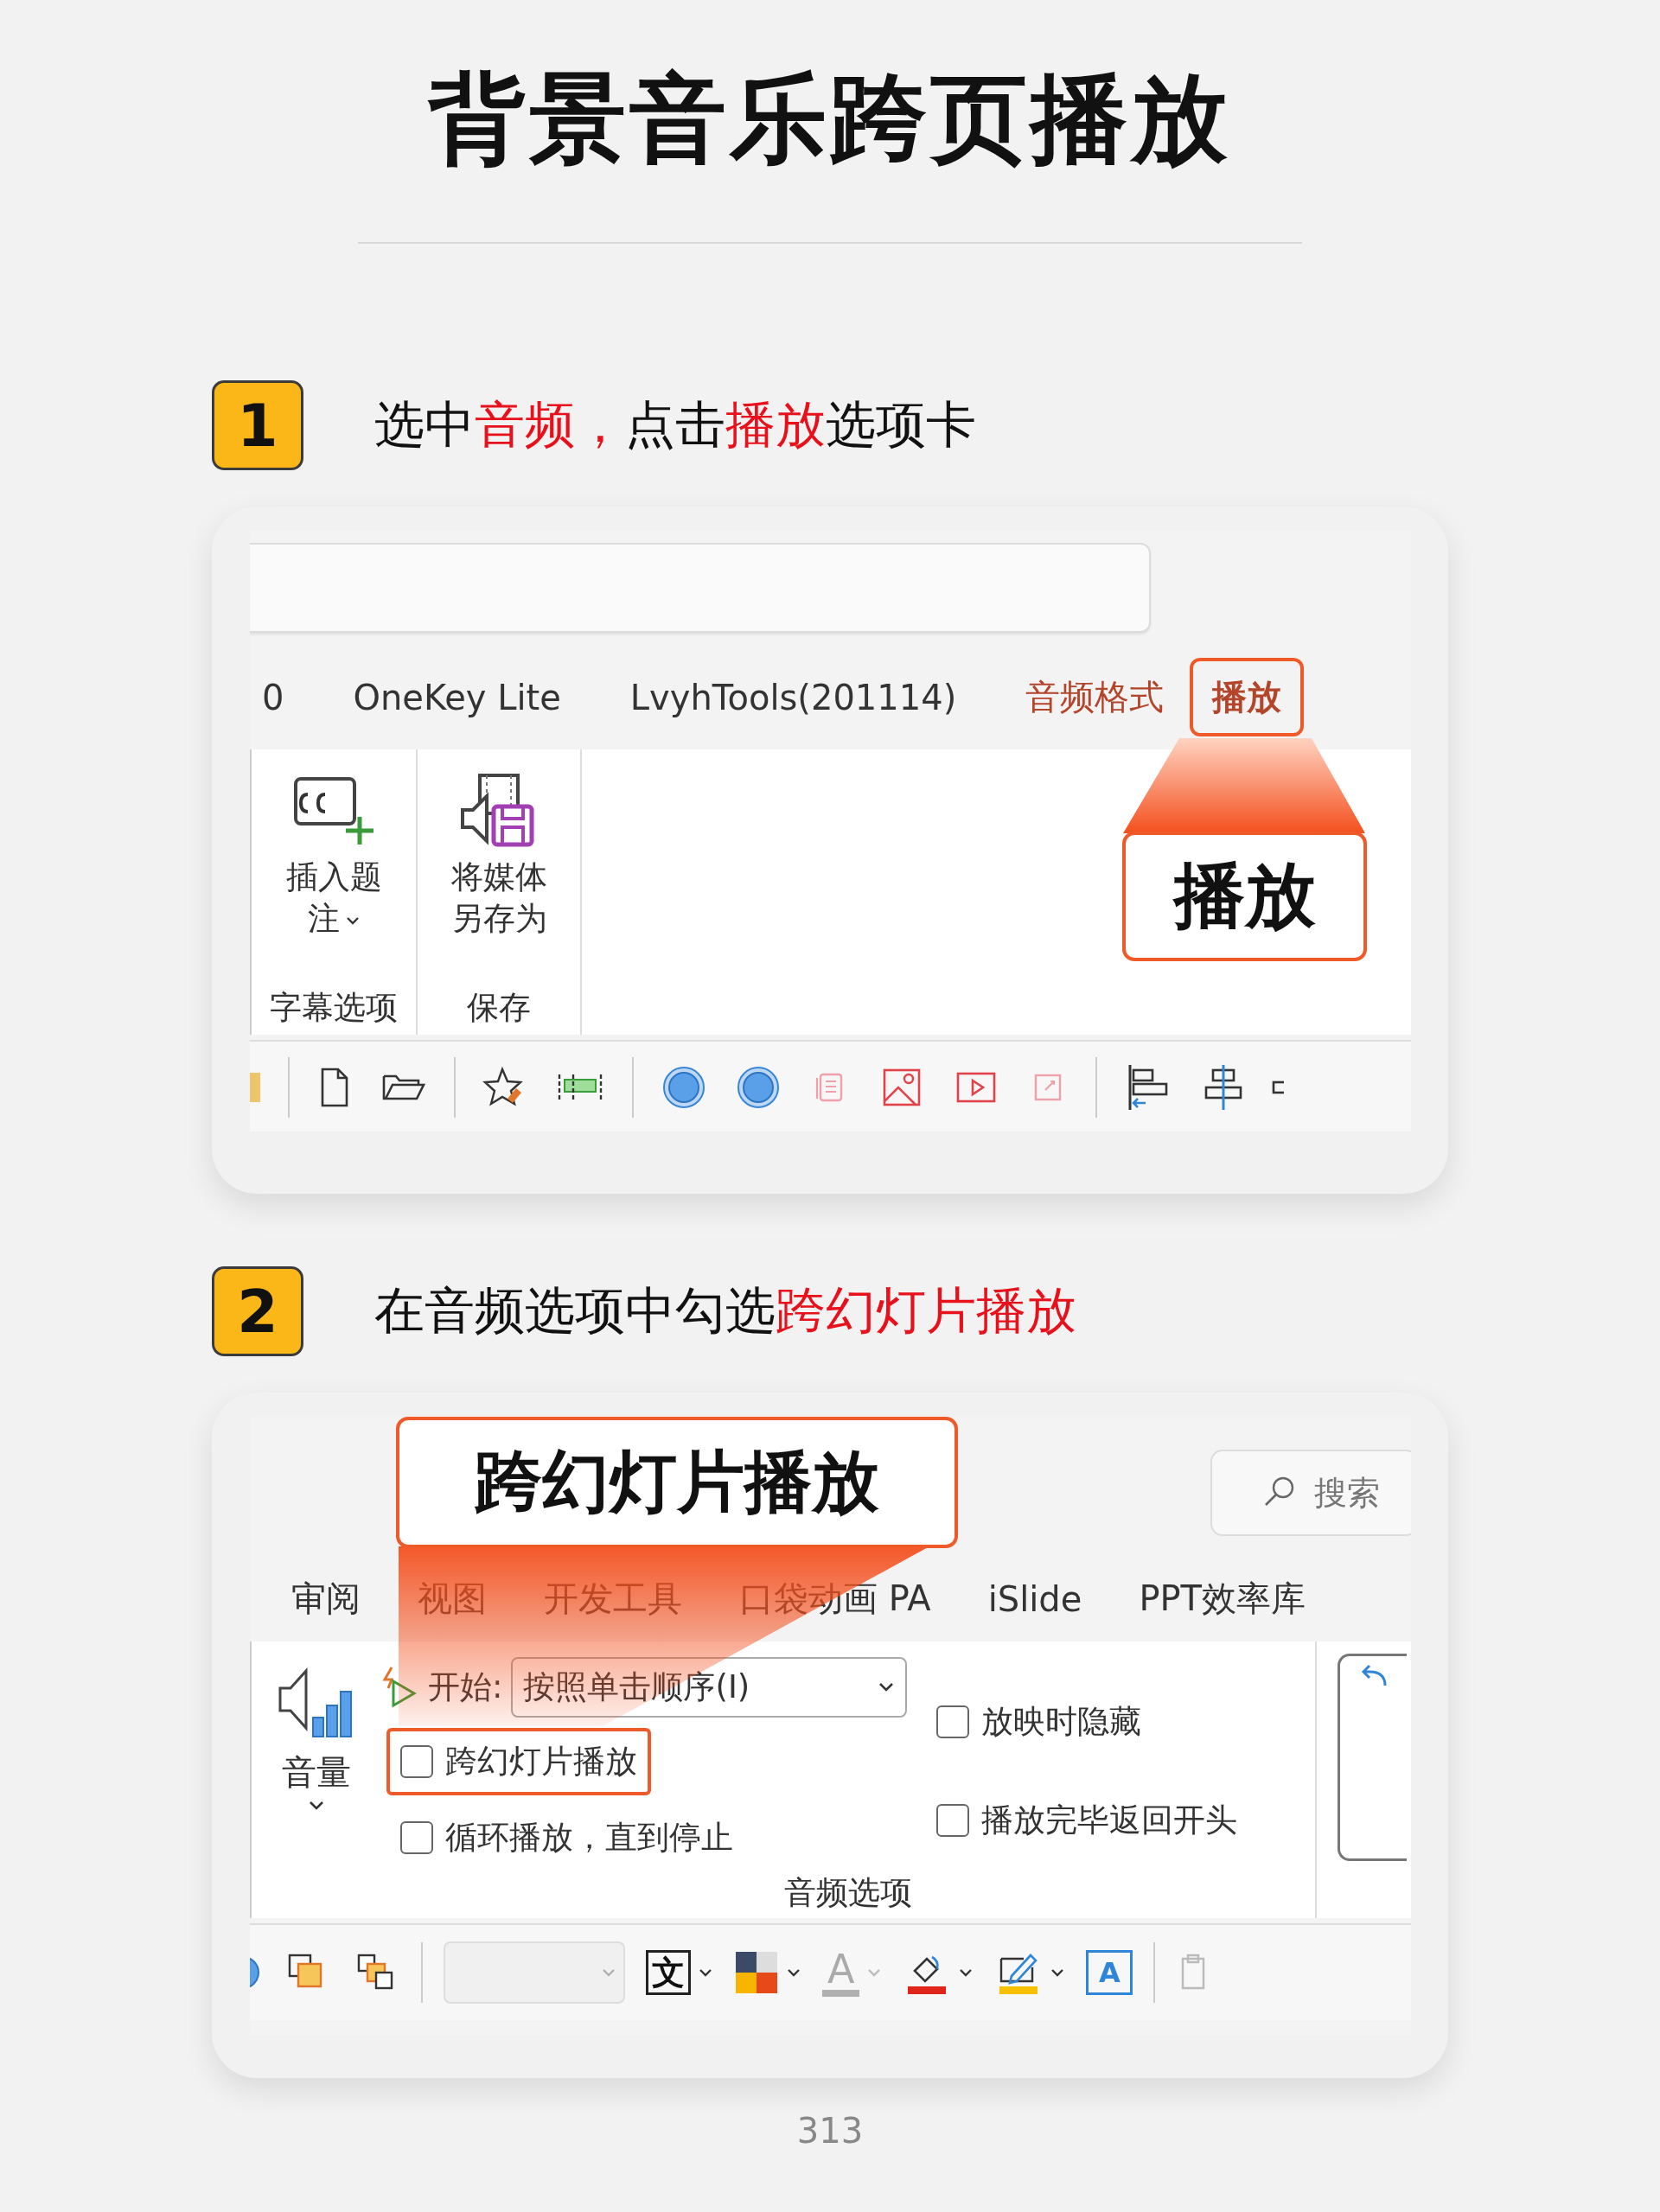 This screenshot has height=2212, width=1660. What do you see at coordinates (566, 1837) in the screenshot?
I see `checkbox-option: 循环播放，直到停止` at bounding box center [566, 1837].